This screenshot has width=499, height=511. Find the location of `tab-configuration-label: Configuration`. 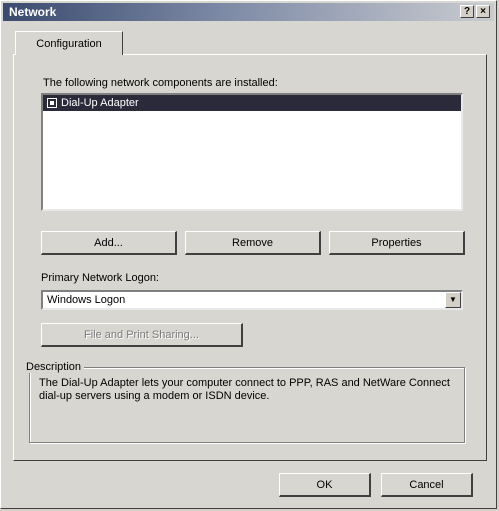

tab-configuration-label: Configuration is located at coordinates (69, 43).